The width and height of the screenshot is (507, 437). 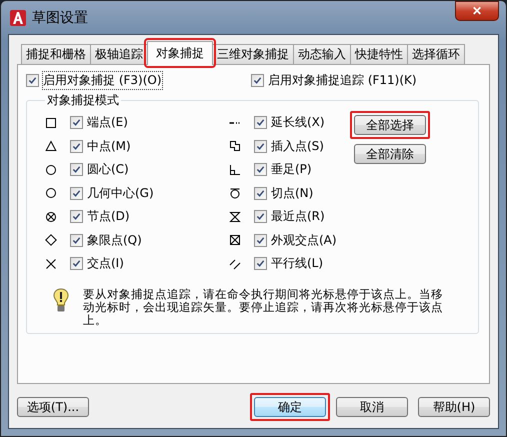 What do you see at coordinates (56, 54) in the screenshot?
I see `tab: 捕捉和栅格` at bounding box center [56, 54].